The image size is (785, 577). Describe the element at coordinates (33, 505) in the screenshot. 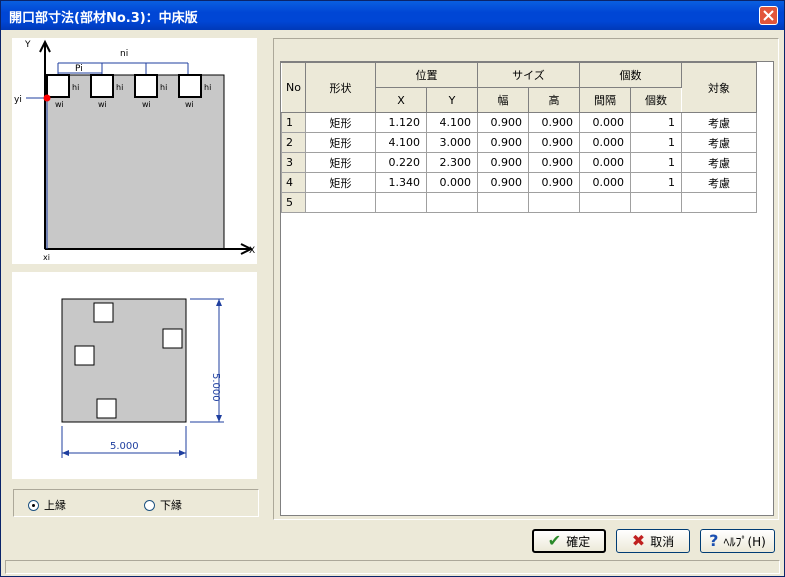

I see `radio-upper-dot` at that location.